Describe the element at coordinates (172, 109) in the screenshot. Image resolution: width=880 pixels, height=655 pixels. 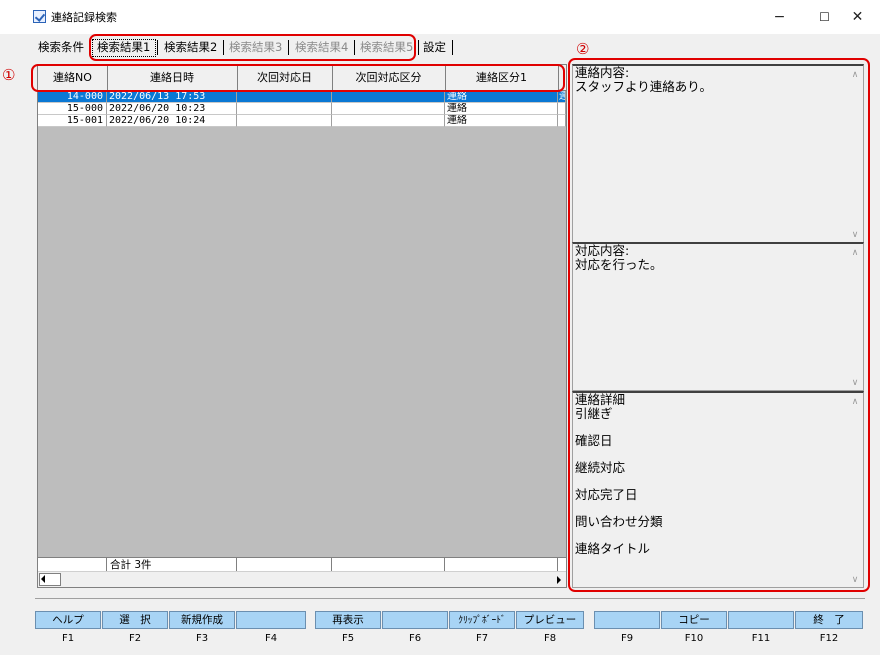
I see `cell-datetime: 2022/06/20 10:23` at that location.